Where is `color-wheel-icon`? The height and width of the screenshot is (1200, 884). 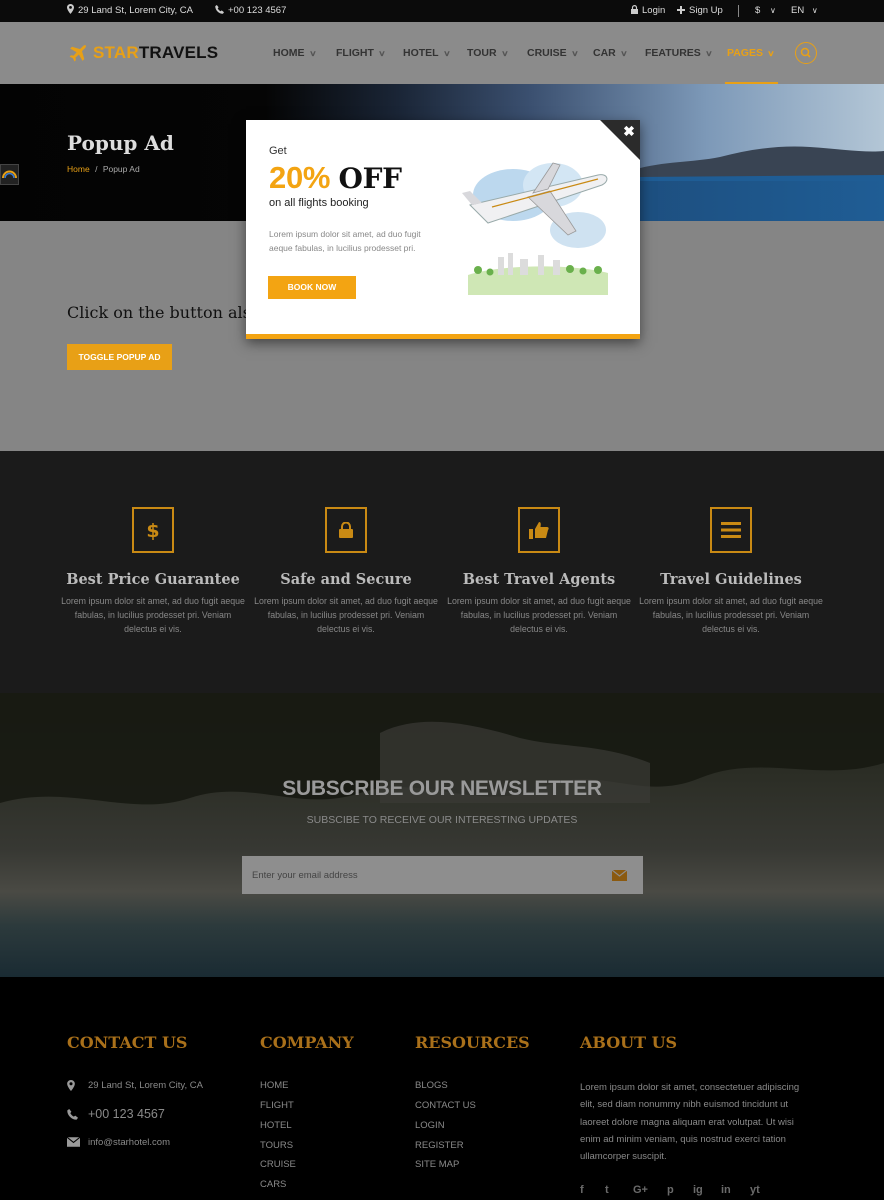 color-wheel-icon is located at coordinates (9, 174).